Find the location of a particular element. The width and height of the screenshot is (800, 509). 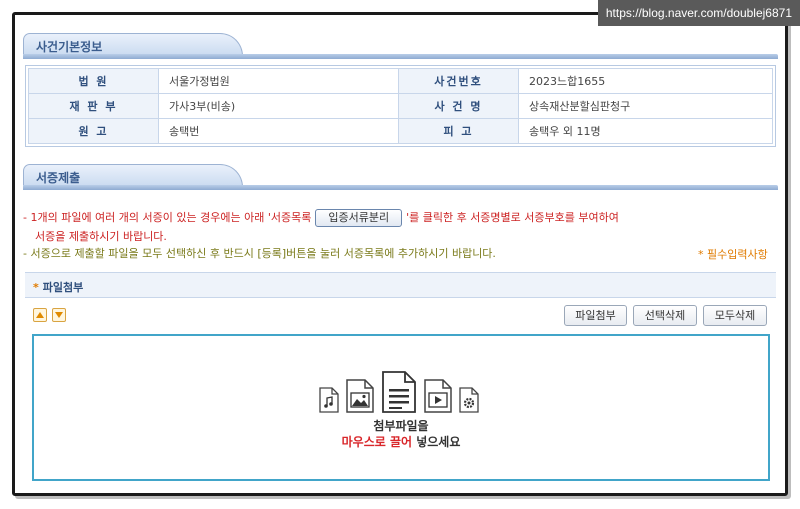

case-name-value: 상속재산분할심판청구 is located at coordinates (645, 106).